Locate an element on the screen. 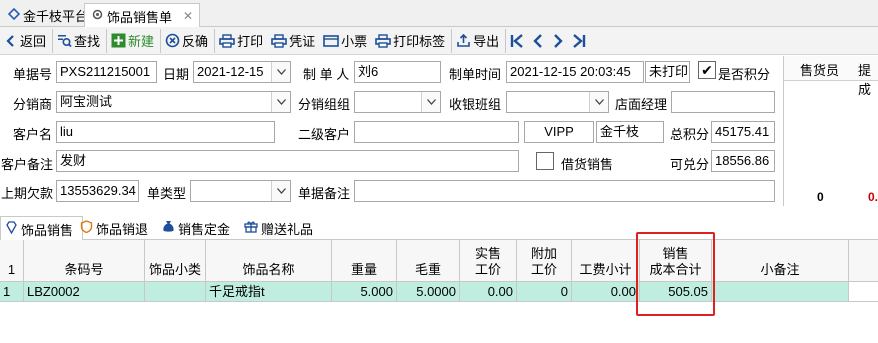 This screenshot has height=343, width=878. table-cell: 千足戒指t is located at coordinates (269, 292).